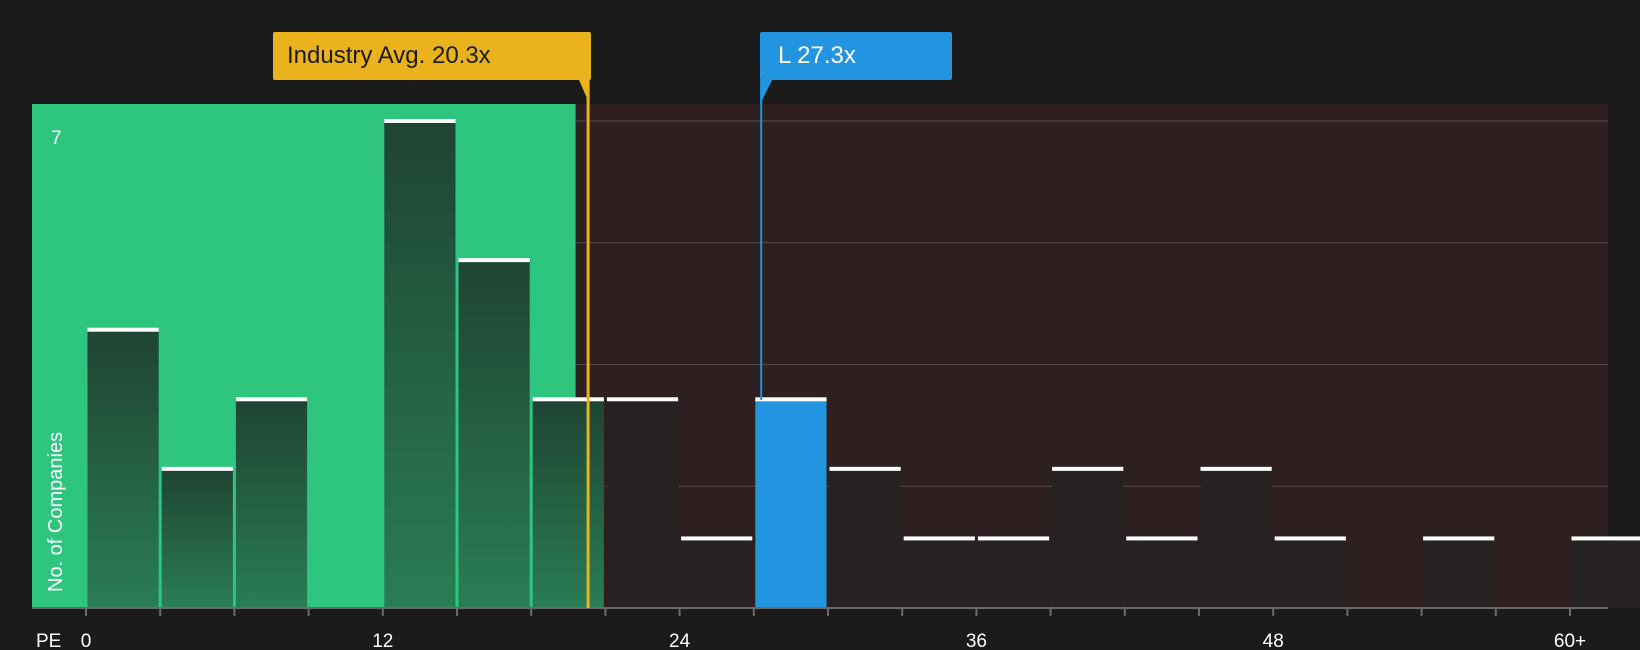 The height and width of the screenshot is (650, 1640). What do you see at coordinates (680, 640) in the screenshot?
I see `x-tick-label: 24` at bounding box center [680, 640].